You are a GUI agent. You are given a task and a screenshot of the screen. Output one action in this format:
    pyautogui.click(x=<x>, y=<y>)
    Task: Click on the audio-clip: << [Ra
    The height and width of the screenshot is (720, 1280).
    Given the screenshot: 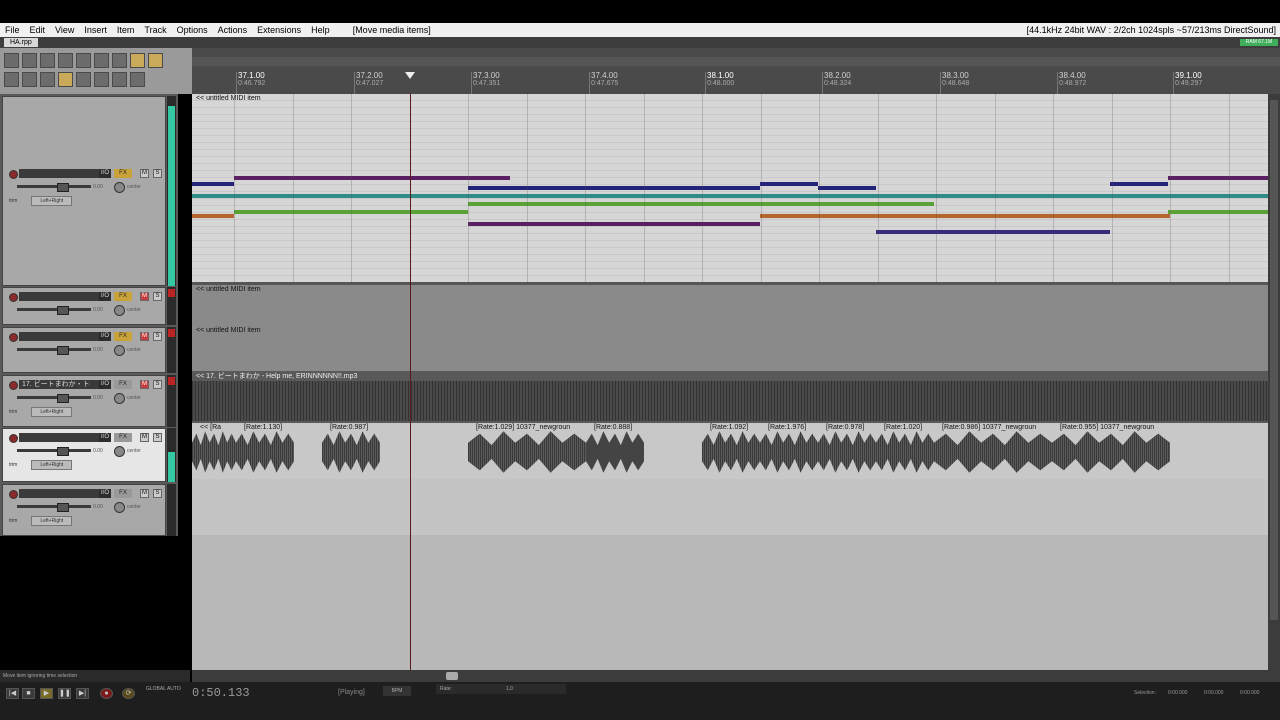 What is the action you would take?
    pyautogui.click(x=214, y=450)
    